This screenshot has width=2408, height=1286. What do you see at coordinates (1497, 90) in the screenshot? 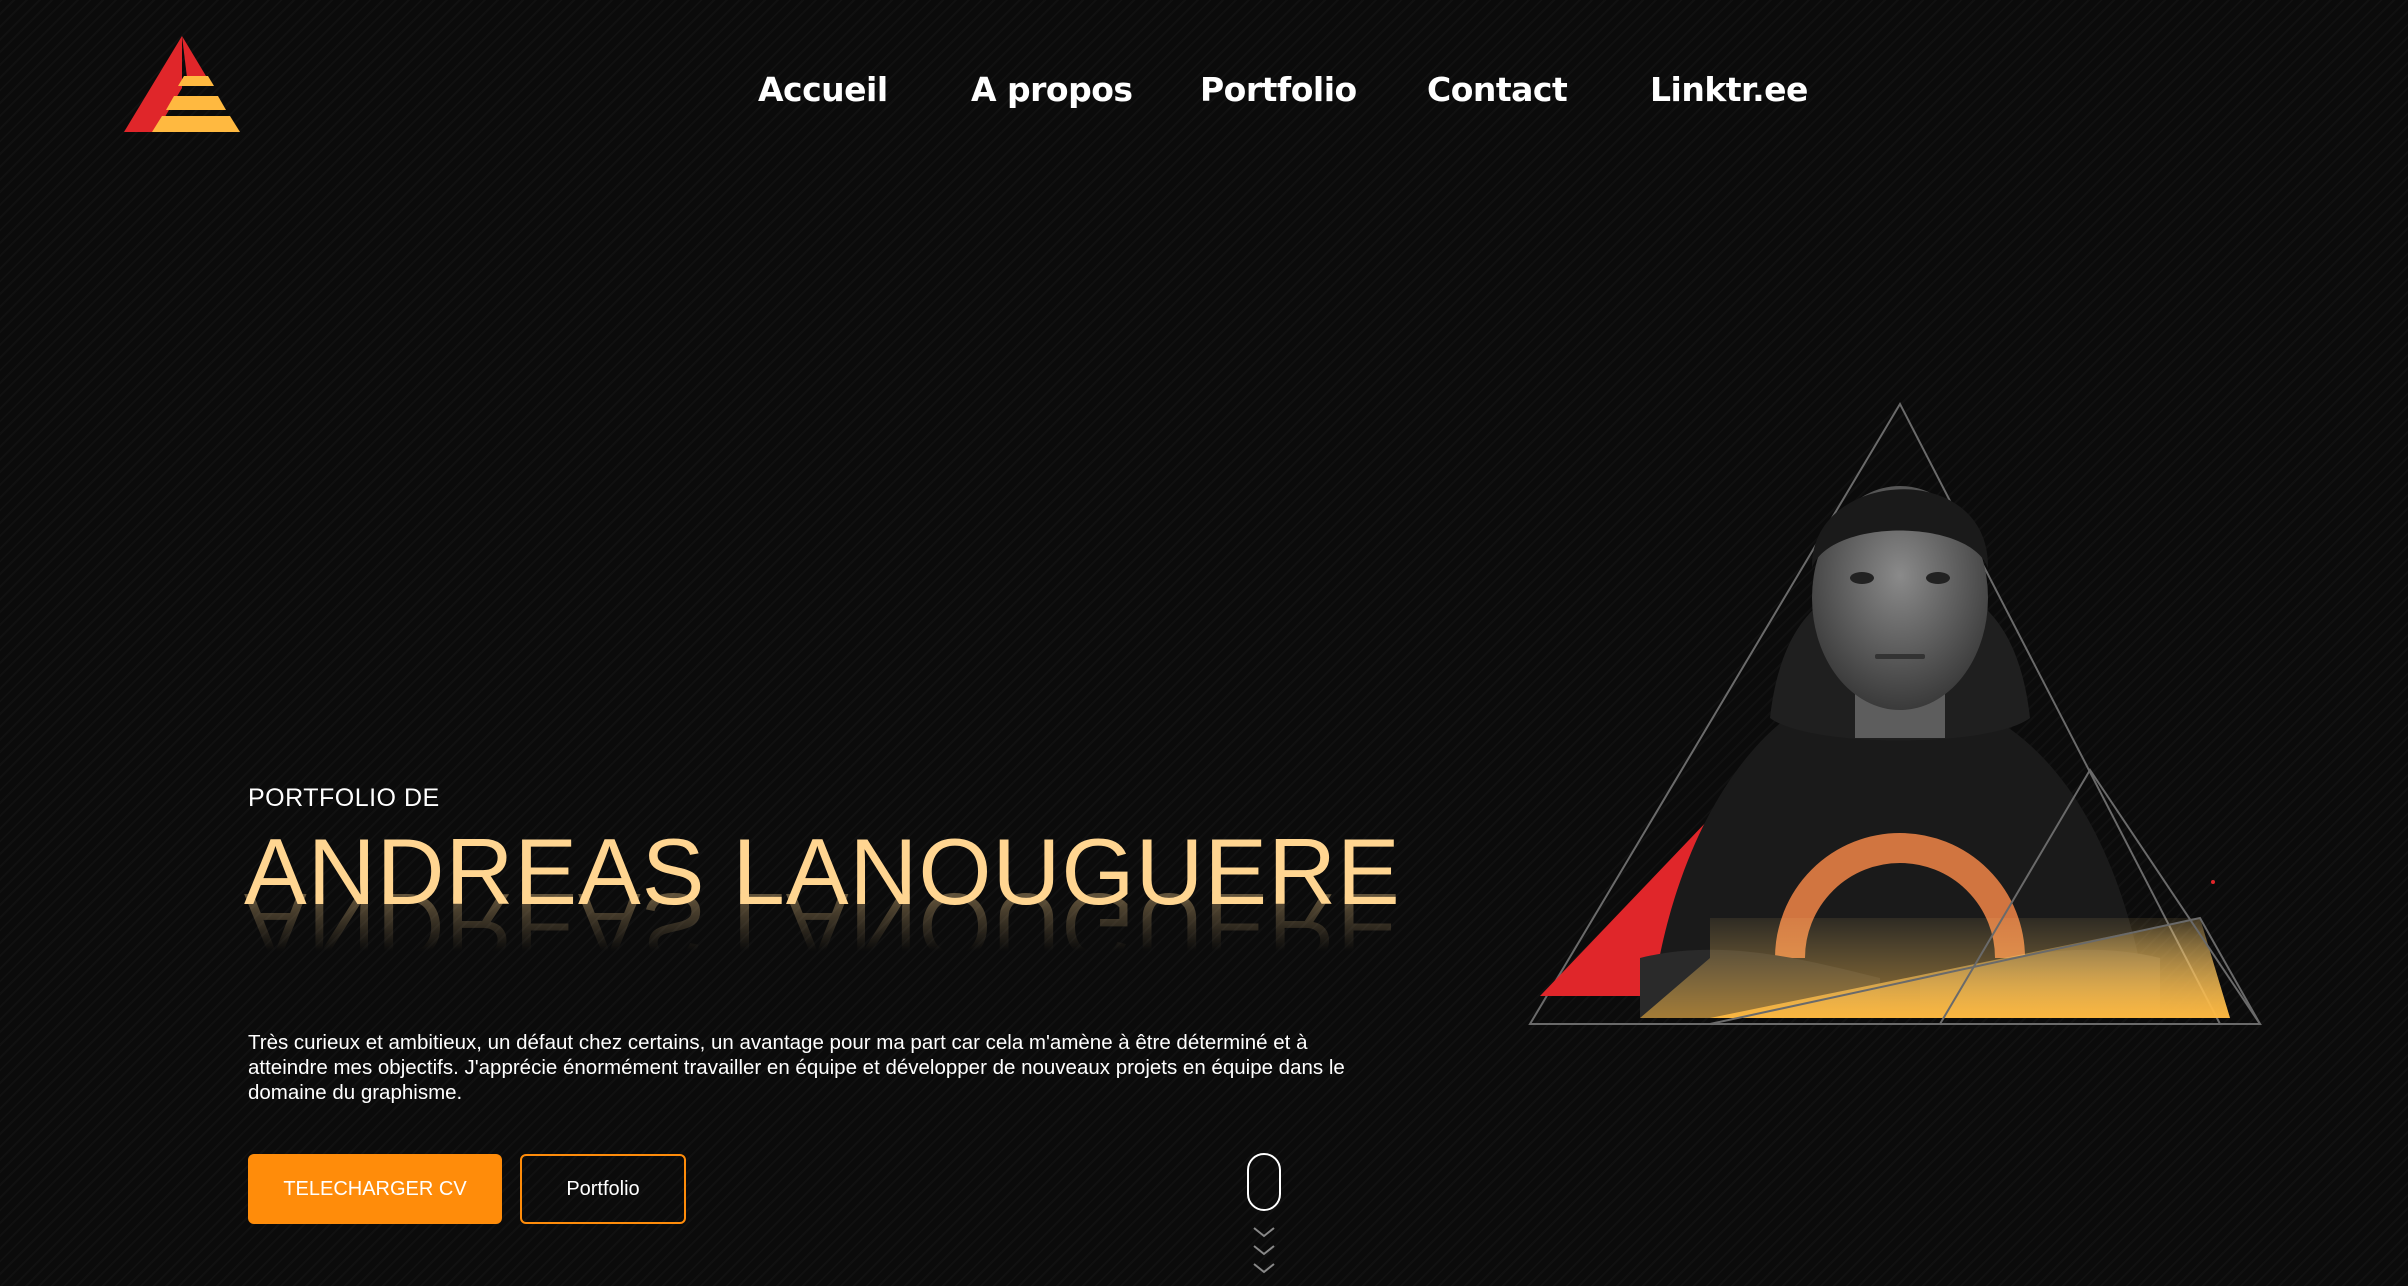
I see `nav-item-contact: Contact` at bounding box center [1497, 90].